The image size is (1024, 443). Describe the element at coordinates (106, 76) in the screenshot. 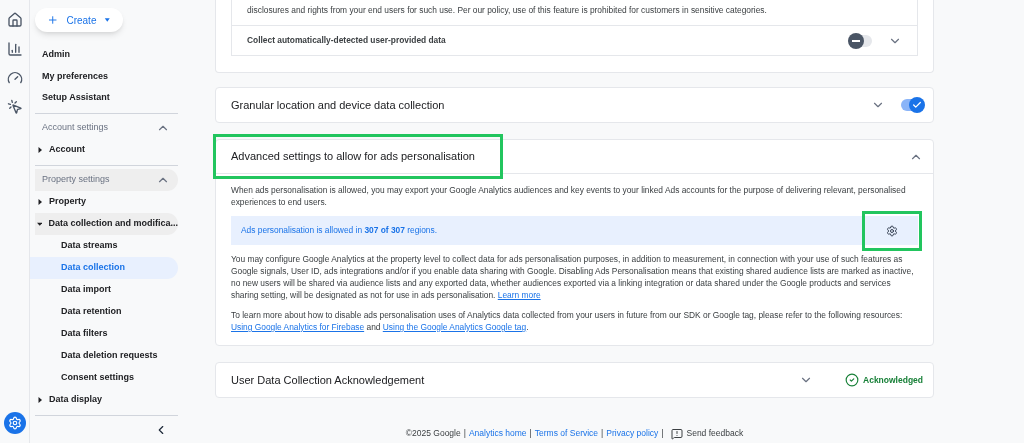

I see `nav-item: My preferences` at that location.